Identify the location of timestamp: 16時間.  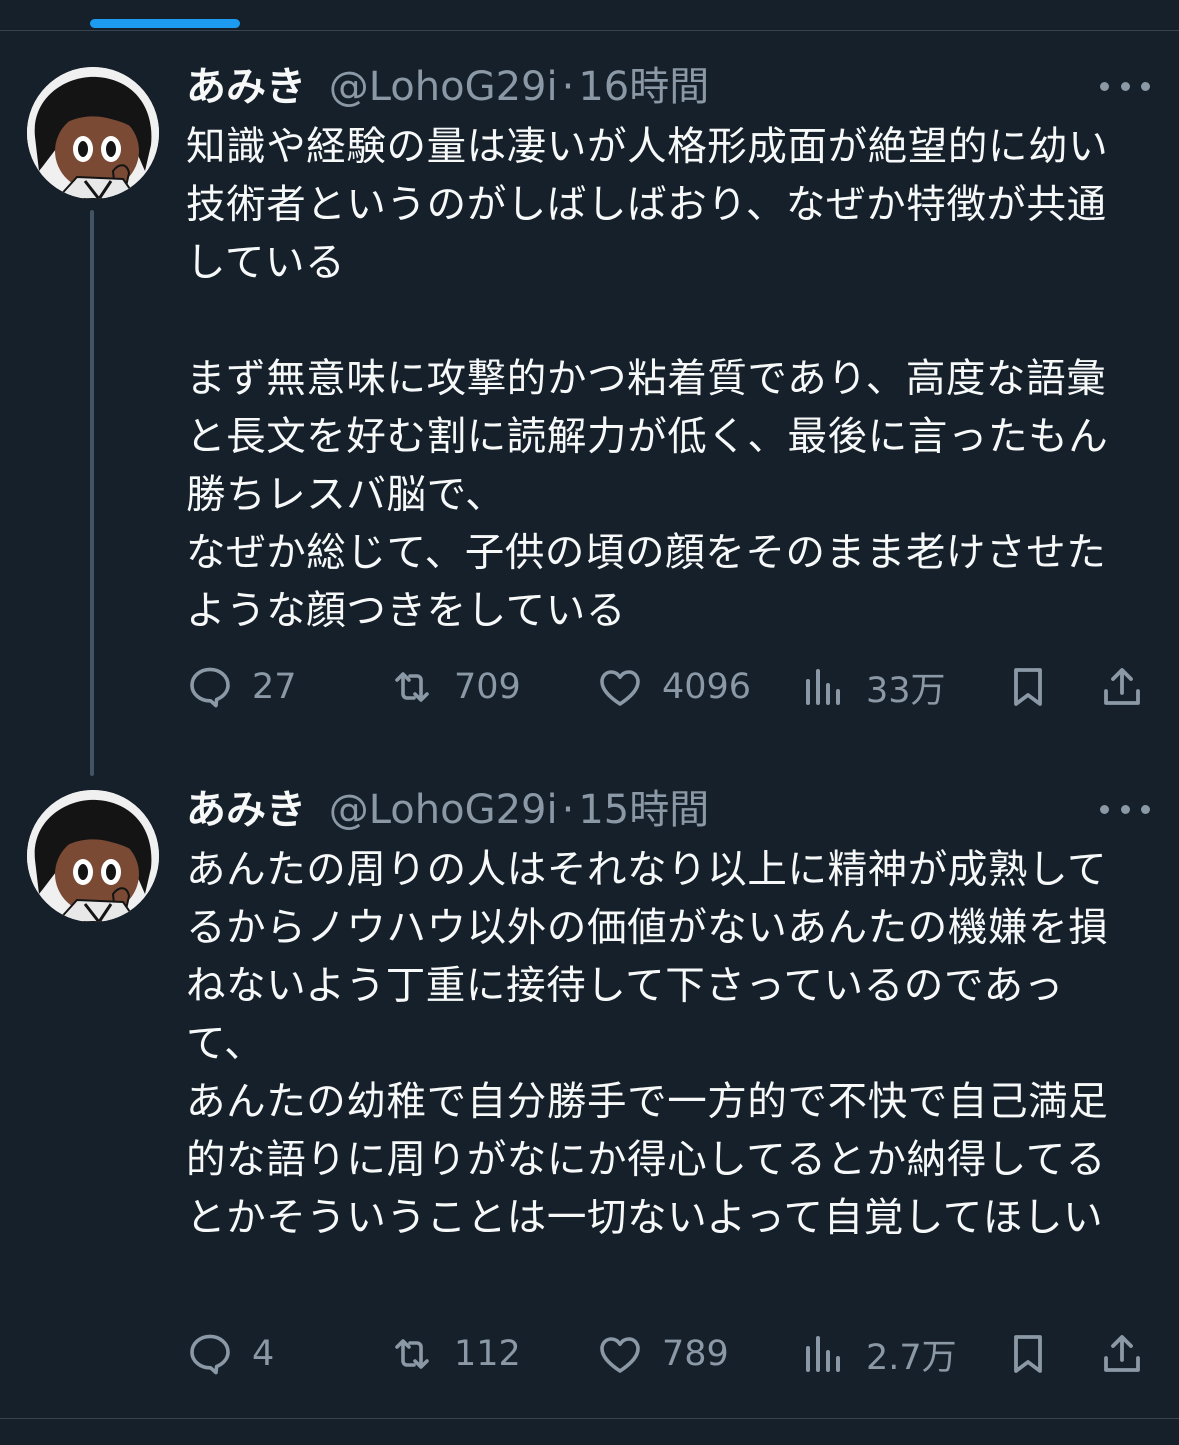
(643, 87).